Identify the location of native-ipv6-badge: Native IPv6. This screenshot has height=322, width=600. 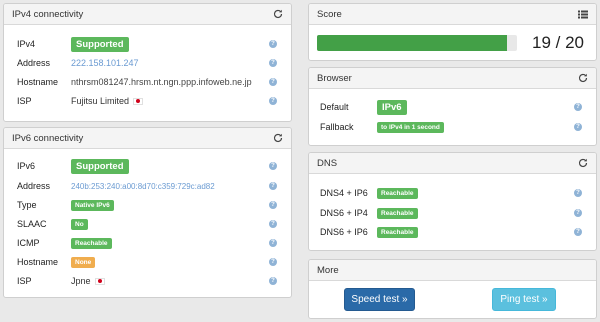
(92, 205).